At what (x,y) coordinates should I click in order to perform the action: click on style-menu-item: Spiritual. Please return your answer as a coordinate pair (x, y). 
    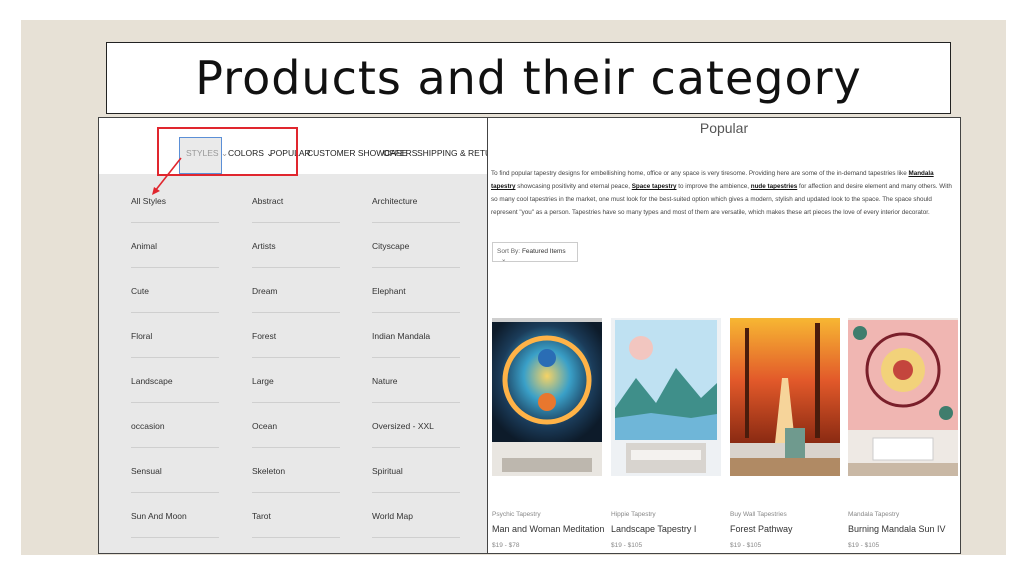
    Looking at the image, I should click on (387, 471).